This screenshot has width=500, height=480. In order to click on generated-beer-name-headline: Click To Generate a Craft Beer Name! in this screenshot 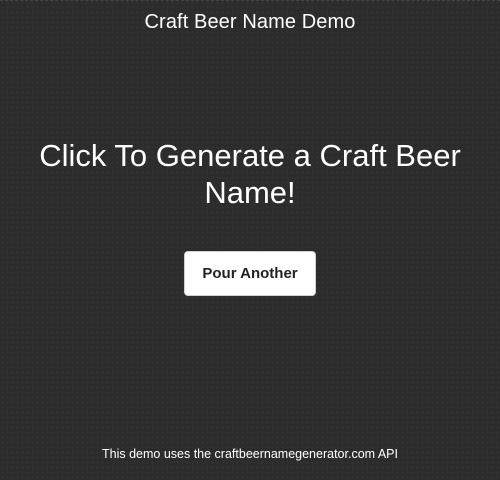, I will do `click(250, 174)`.